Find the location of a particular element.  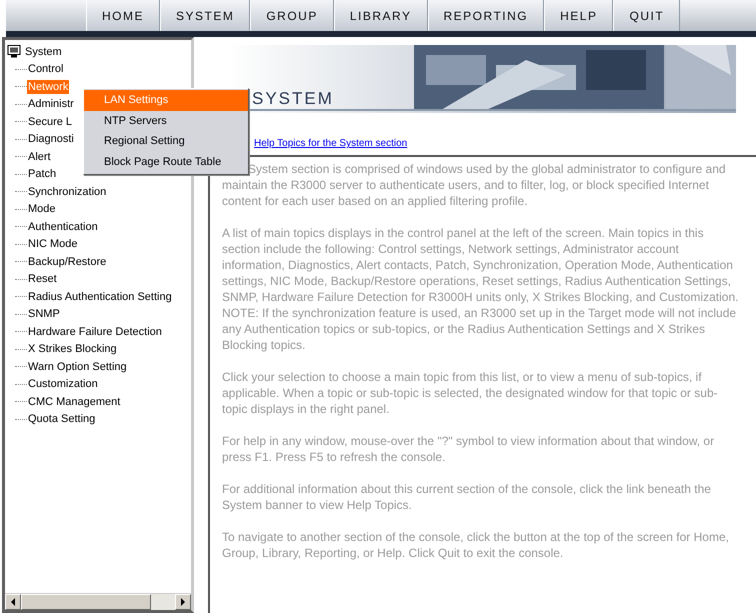

scroll-right-icon is located at coordinates (183, 602).